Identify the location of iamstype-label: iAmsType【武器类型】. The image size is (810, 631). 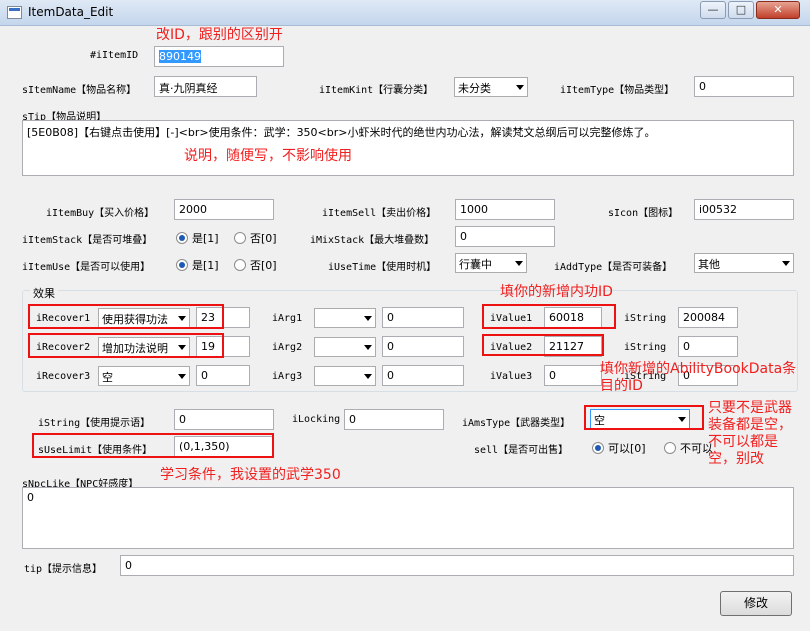
(516, 423).